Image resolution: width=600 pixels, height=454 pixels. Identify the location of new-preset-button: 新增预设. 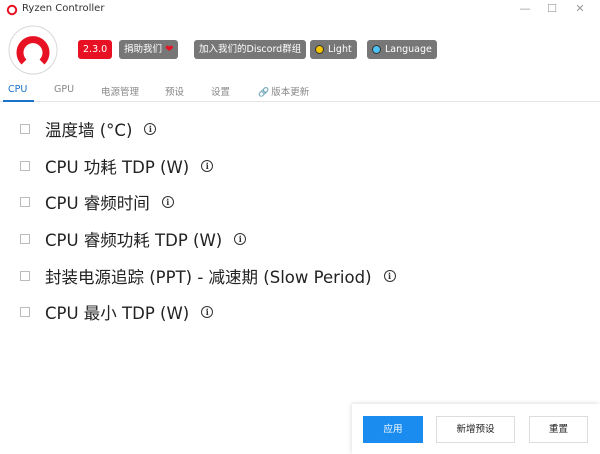
(475, 429).